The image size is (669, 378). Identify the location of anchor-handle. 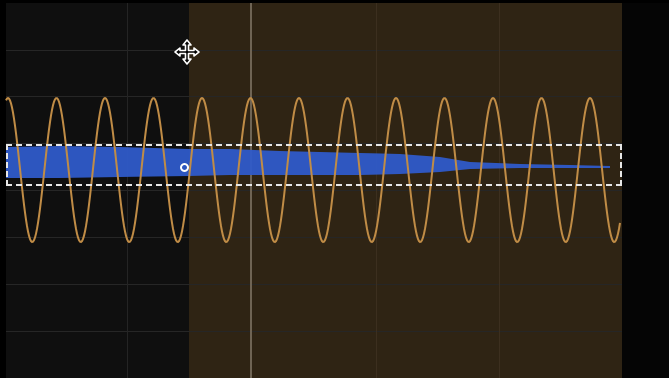
(184, 167).